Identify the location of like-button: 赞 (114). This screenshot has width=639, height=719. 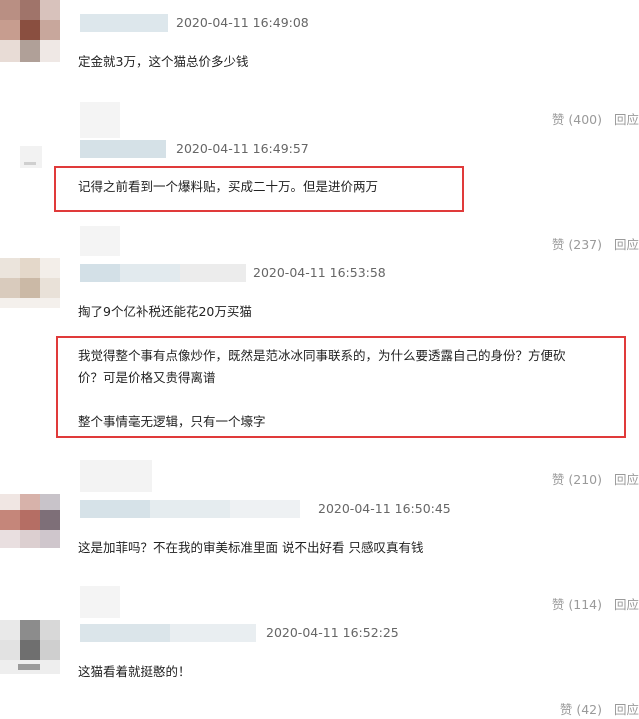
(577, 605).